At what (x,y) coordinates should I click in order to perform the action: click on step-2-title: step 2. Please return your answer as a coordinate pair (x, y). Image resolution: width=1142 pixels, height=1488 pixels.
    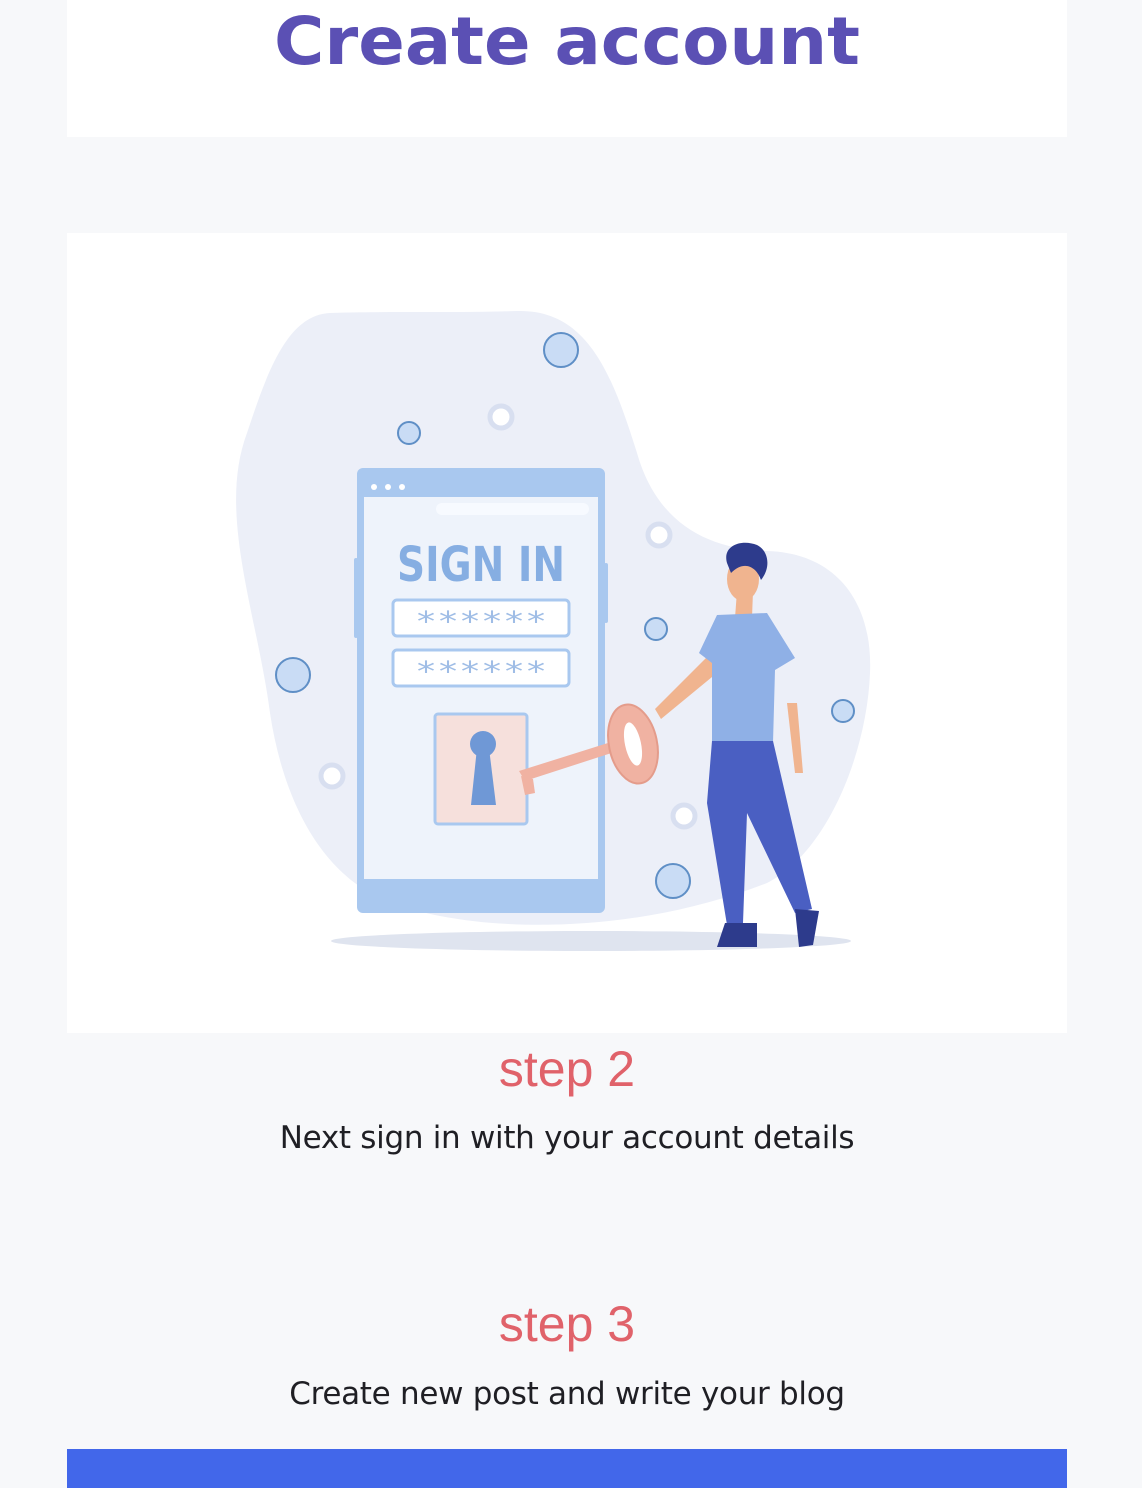
    Looking at the image, I should click on (567, 1069).